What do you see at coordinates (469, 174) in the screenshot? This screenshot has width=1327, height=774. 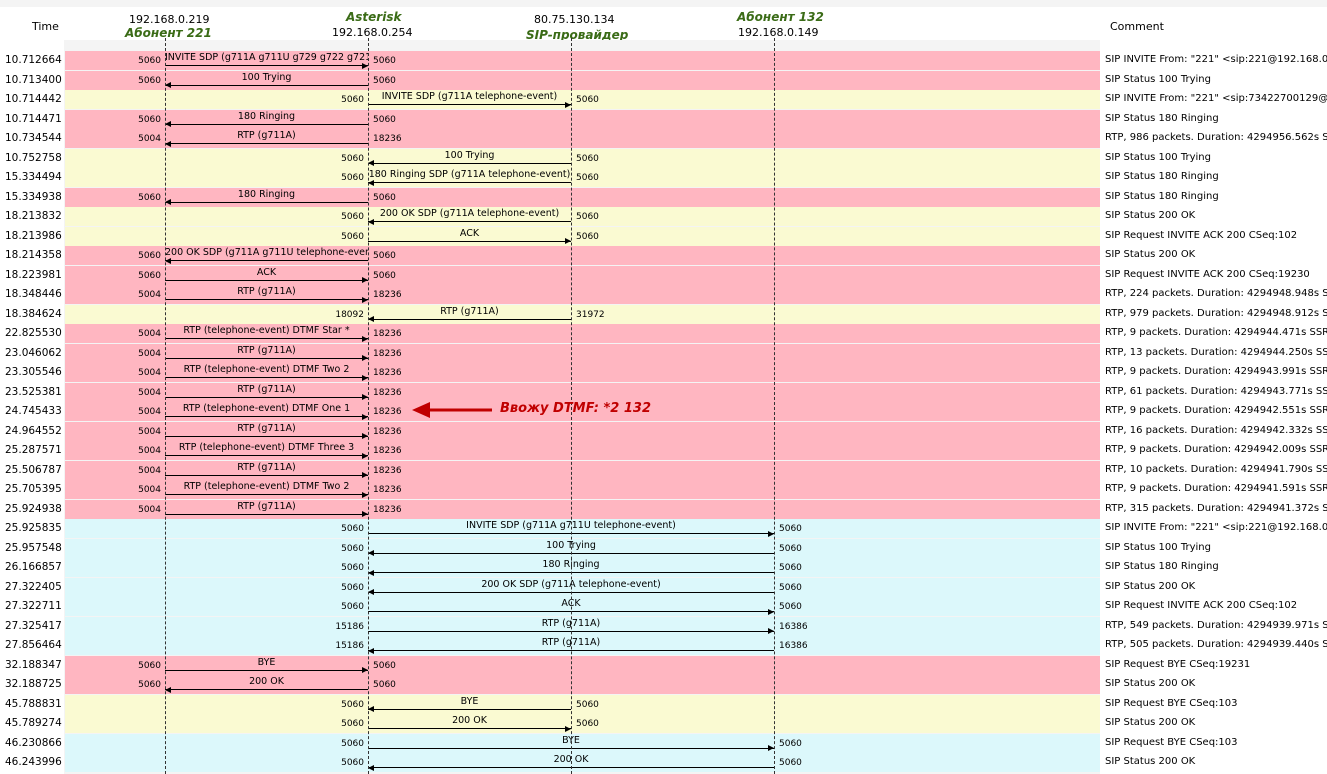 I see `message-label: 180 Ringing SDP (g711A telephone-event)` at bounding box center [469, 174].